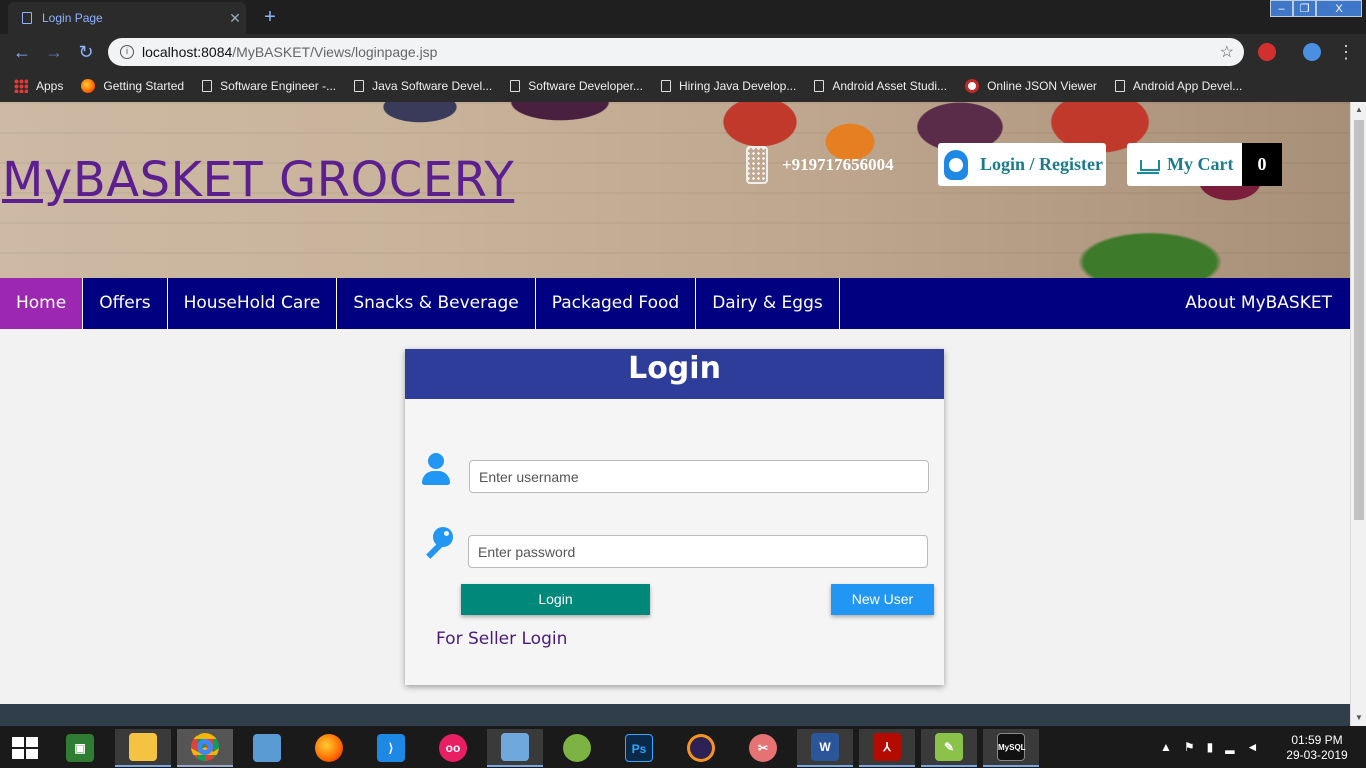  Describe the element at coordinates (205, 748) in the screenshot. I see `chrome-icon` at that location.